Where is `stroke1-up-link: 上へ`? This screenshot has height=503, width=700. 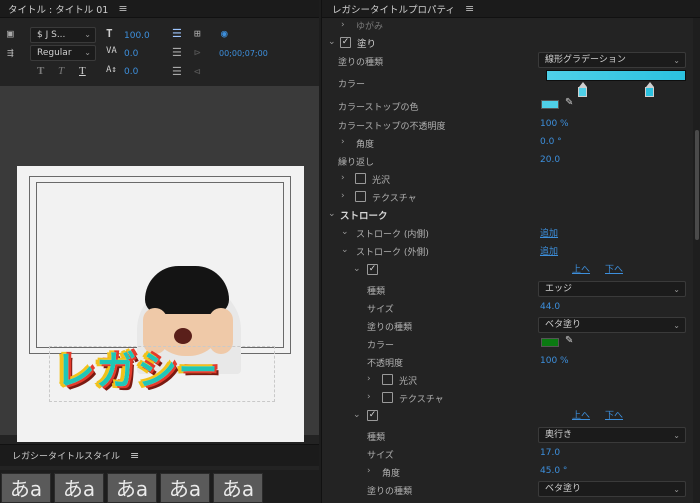 stroke1-up-link: 上へ is located at coordinates (581, 268).